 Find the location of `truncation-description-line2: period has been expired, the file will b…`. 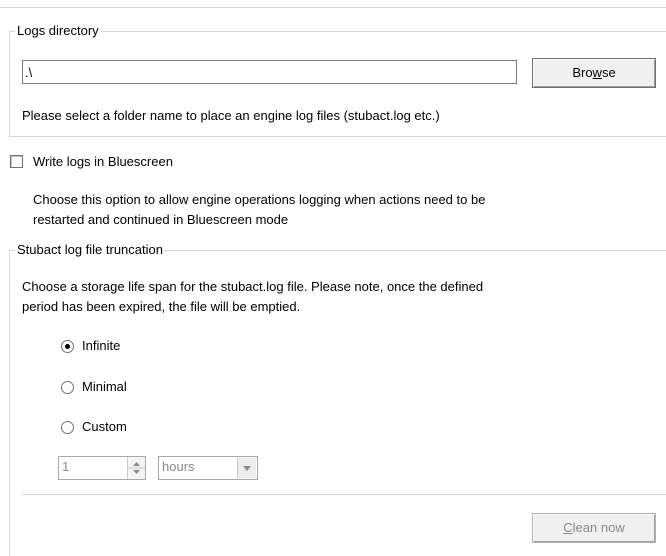

truncation-description-line2: period has been expired, the file will b… is located at coordinates (161, 306).